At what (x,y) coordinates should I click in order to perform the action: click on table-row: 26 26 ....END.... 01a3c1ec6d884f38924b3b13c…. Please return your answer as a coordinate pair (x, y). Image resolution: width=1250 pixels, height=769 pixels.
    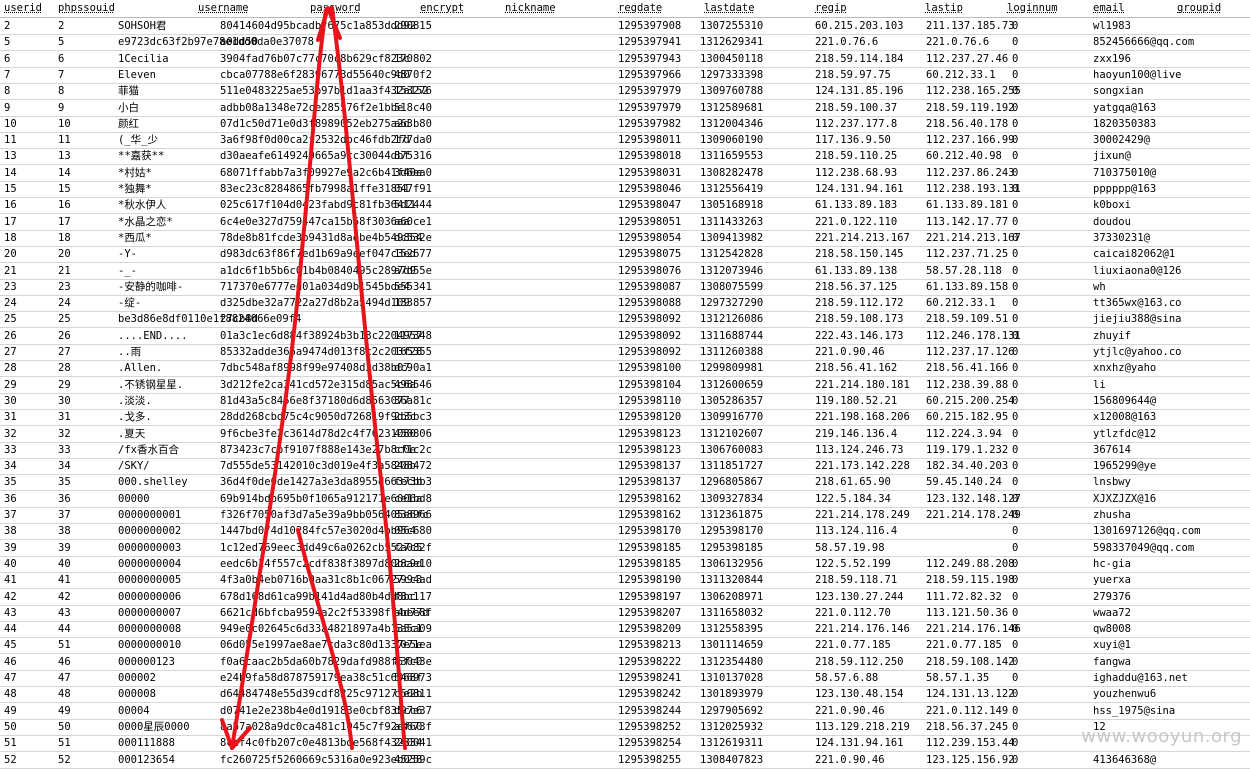
    Looking at the image, I should click on (625, 336).